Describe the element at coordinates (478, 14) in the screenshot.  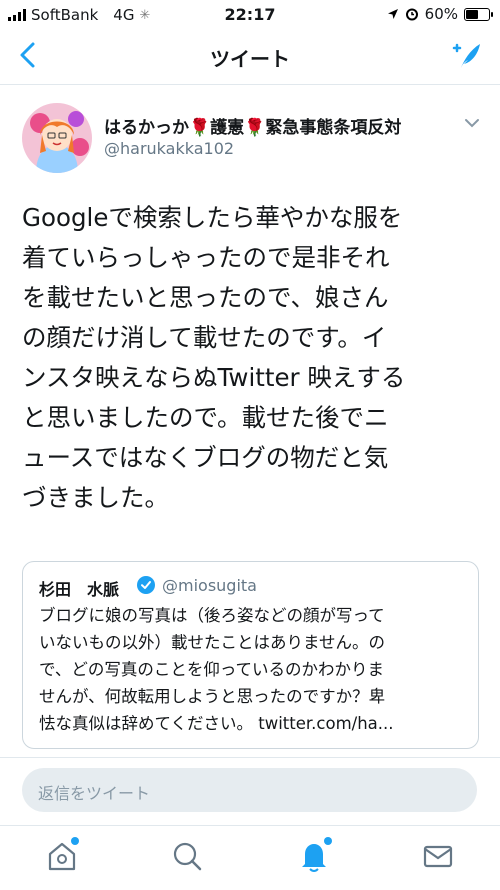
I see `battery-icon` at that location.